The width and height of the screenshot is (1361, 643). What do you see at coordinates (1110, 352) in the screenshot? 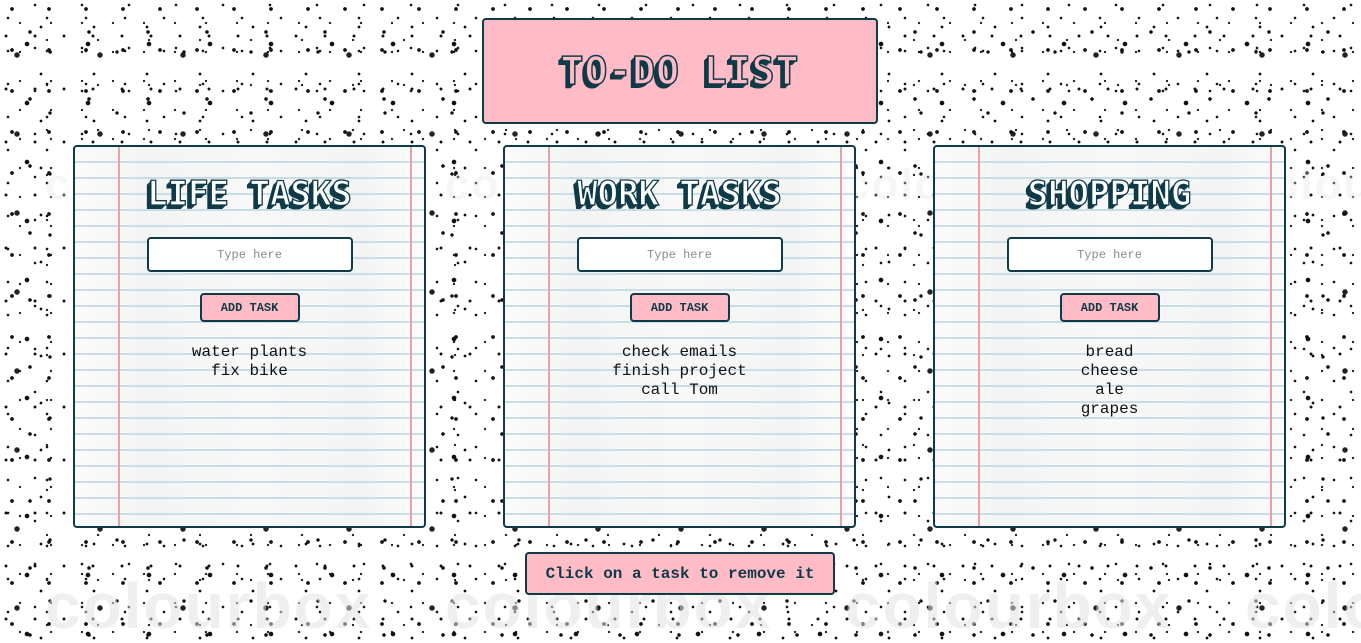
I see `task-item: bread` at bounding box center [1110, 352].